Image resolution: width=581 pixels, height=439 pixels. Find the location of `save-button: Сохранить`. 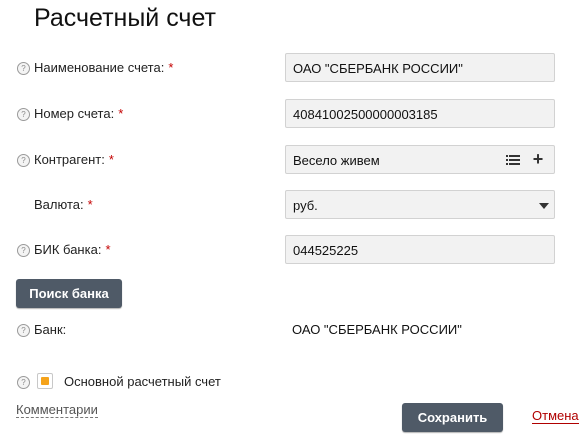

save-button: Сохранить is located at coordinates (452, 417).